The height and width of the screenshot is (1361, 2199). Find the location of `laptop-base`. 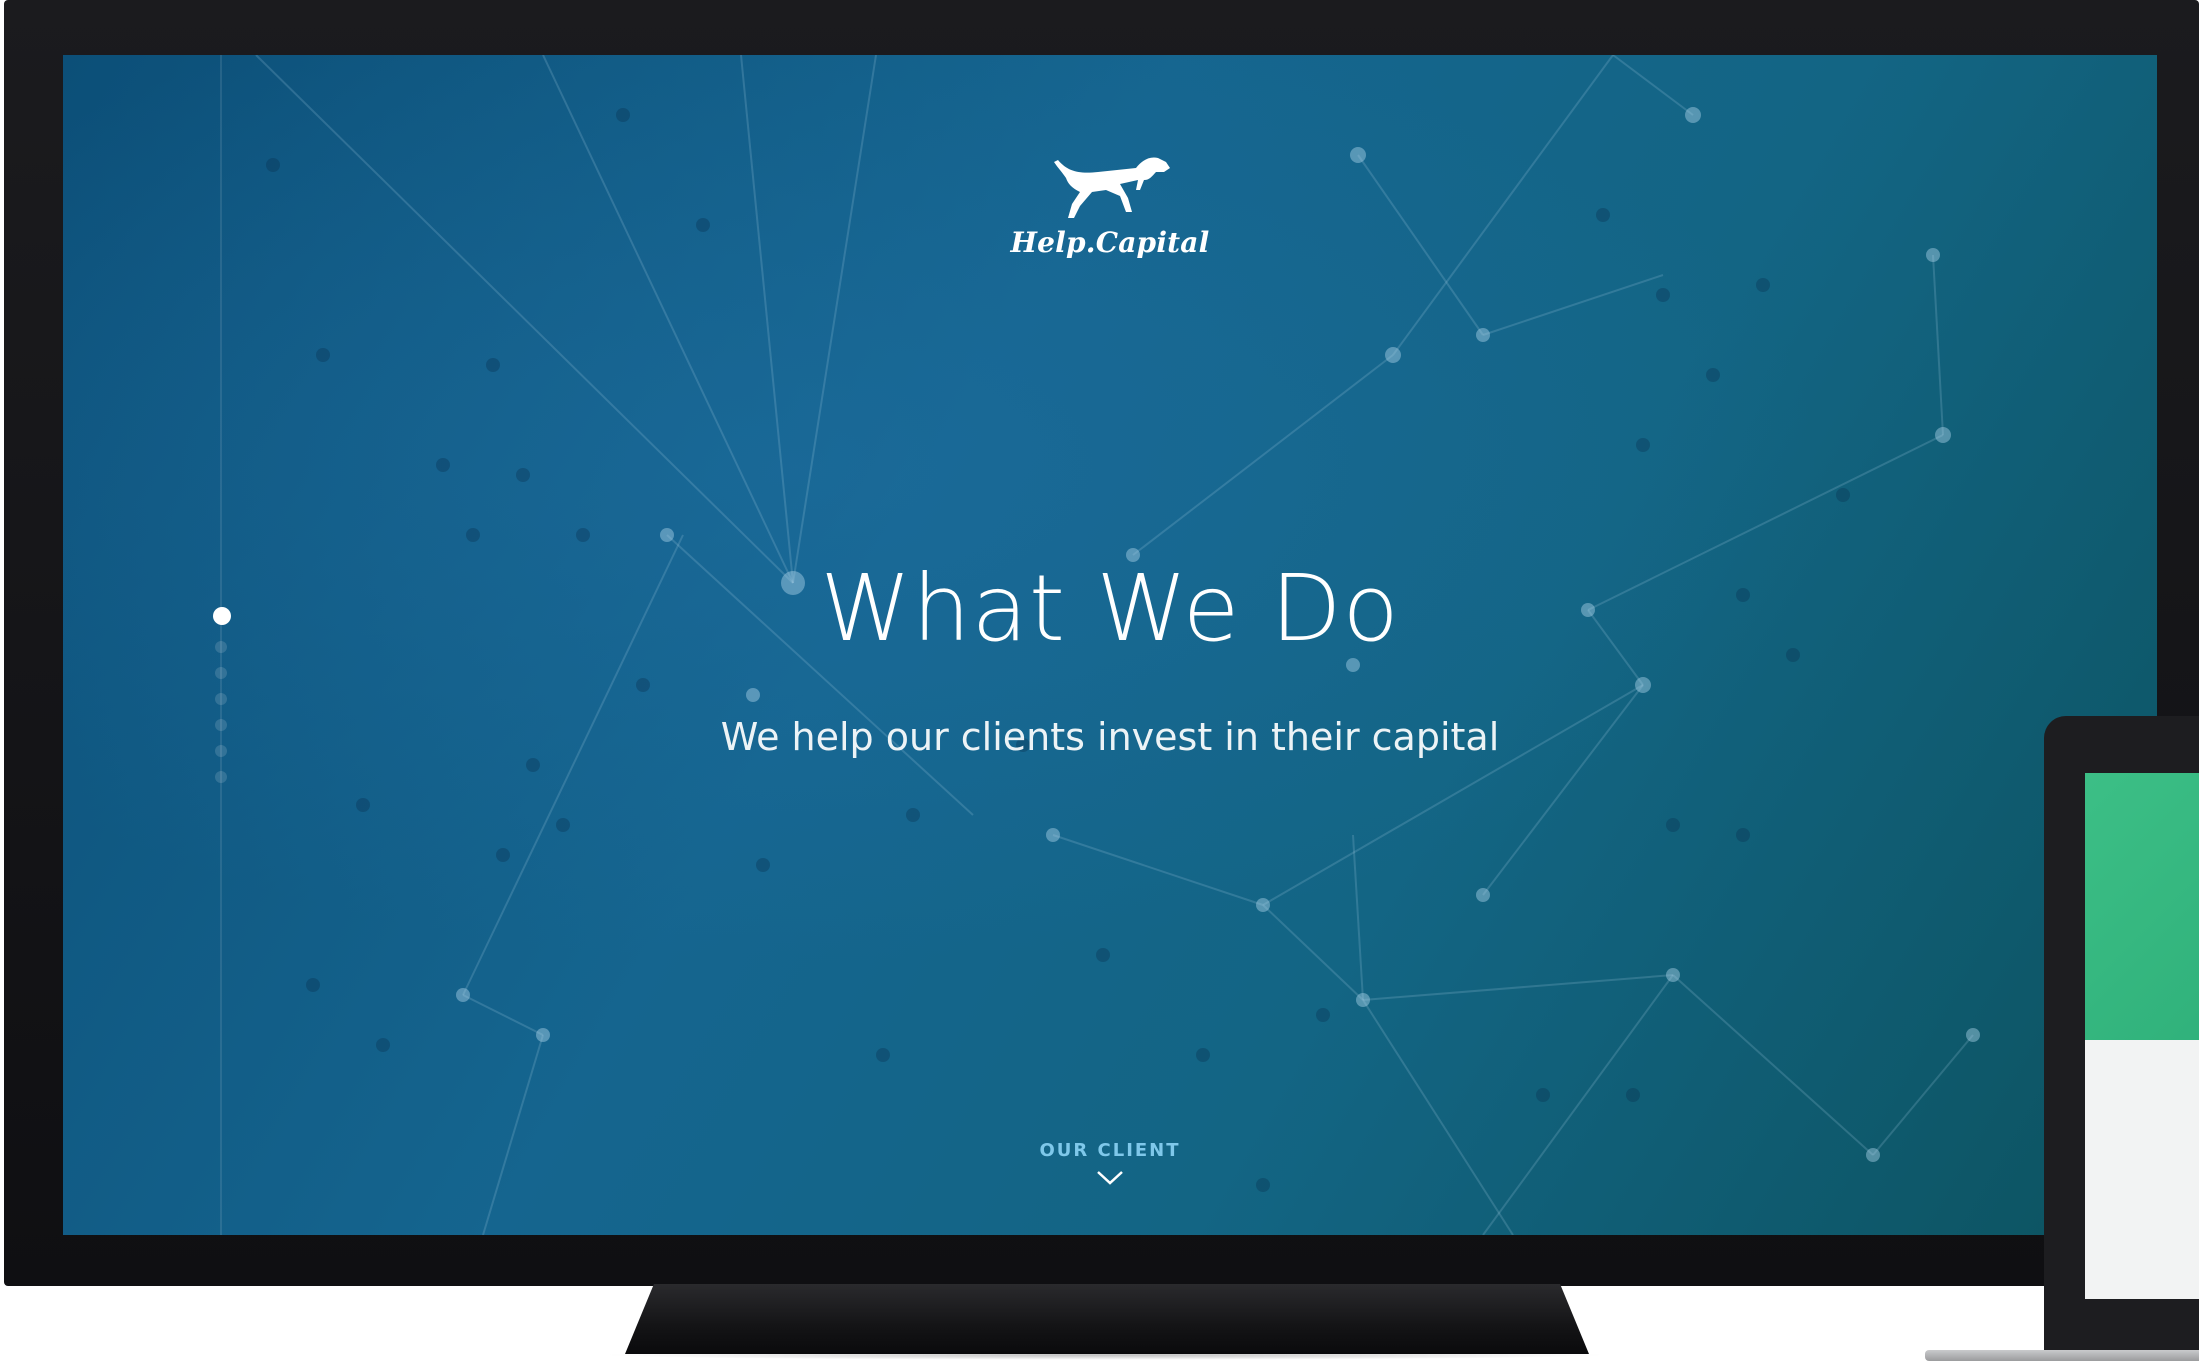

laptop-base is located at coordinates (2062, 1355).